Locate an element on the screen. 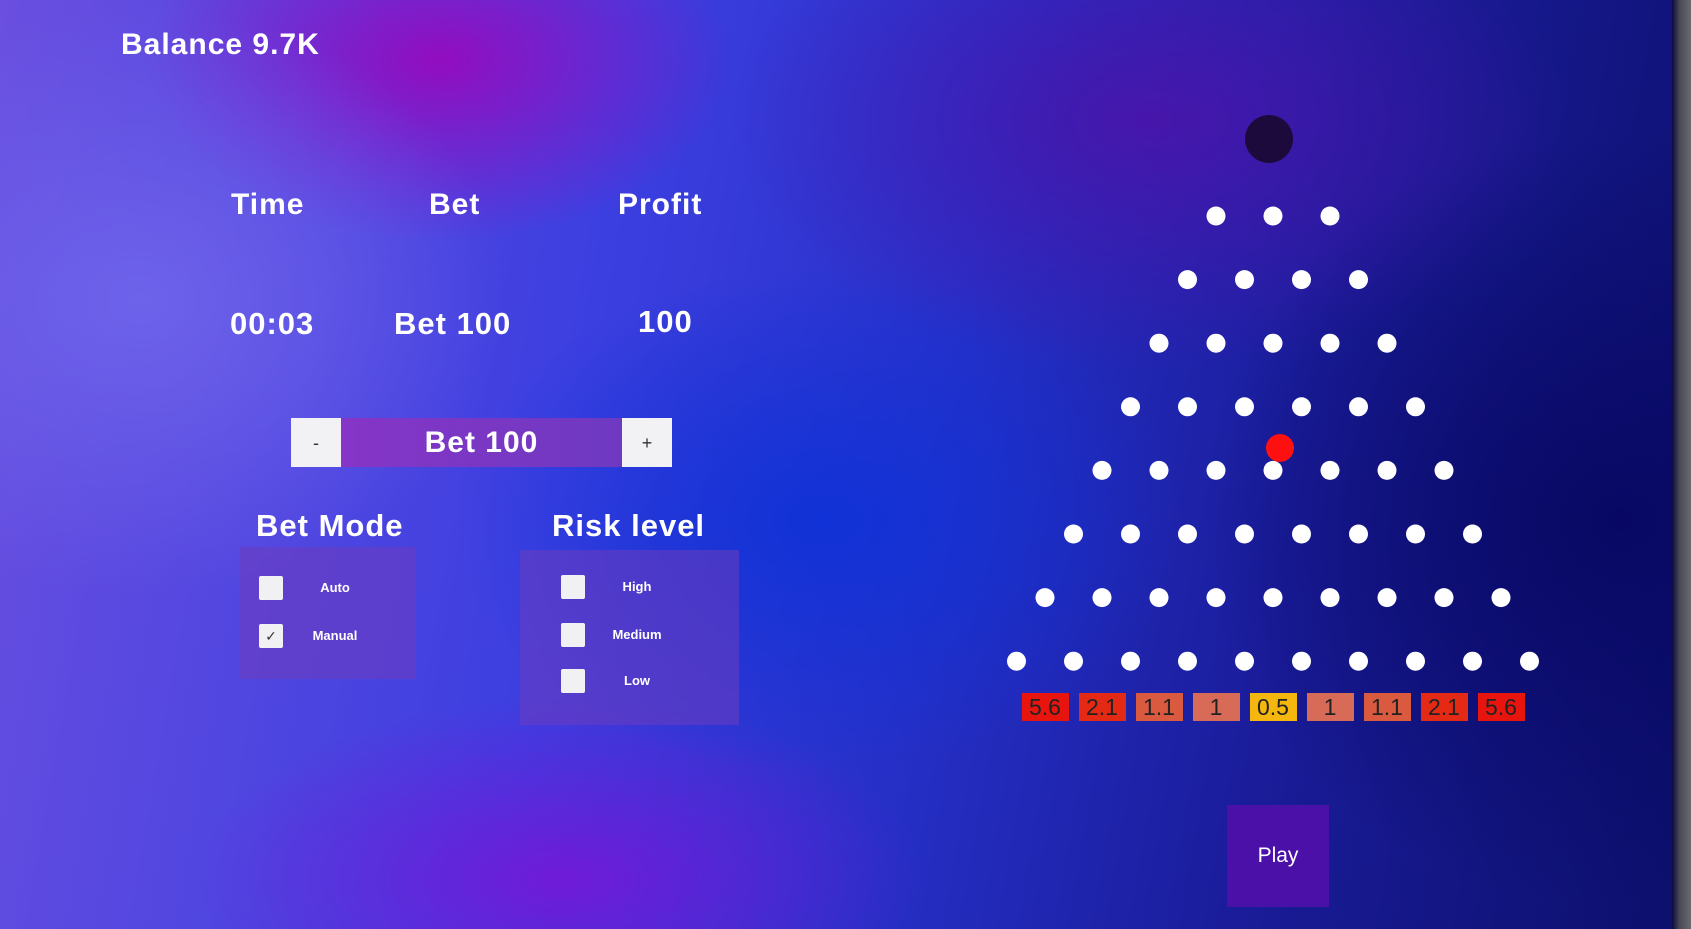 The image size is (1691, 929). play-button: Play is located at coordinates (1278, 856).